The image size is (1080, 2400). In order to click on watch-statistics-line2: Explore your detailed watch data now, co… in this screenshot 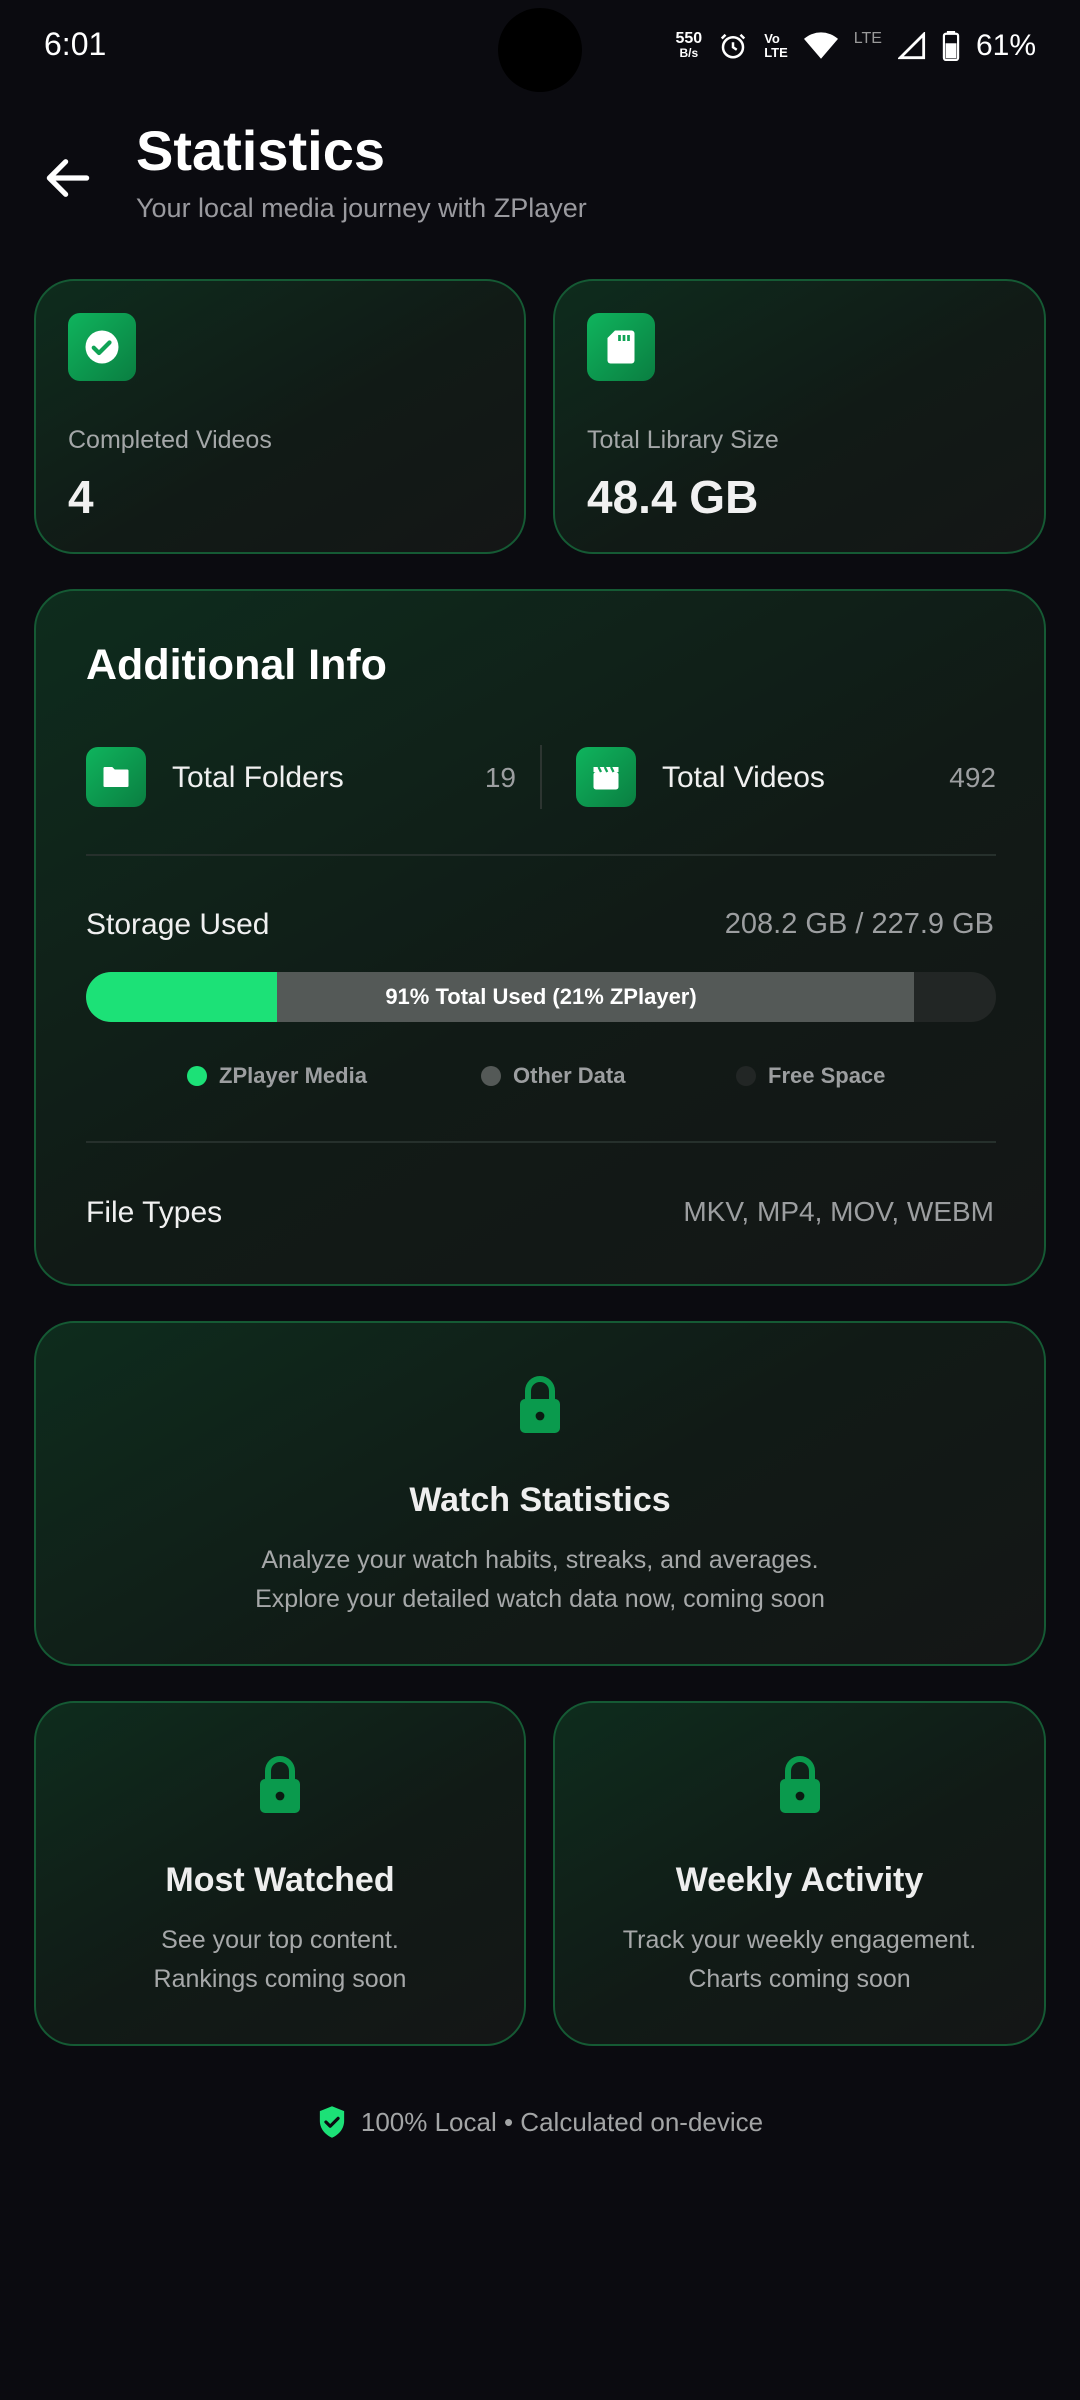, I will do `click(540, 1599)`.